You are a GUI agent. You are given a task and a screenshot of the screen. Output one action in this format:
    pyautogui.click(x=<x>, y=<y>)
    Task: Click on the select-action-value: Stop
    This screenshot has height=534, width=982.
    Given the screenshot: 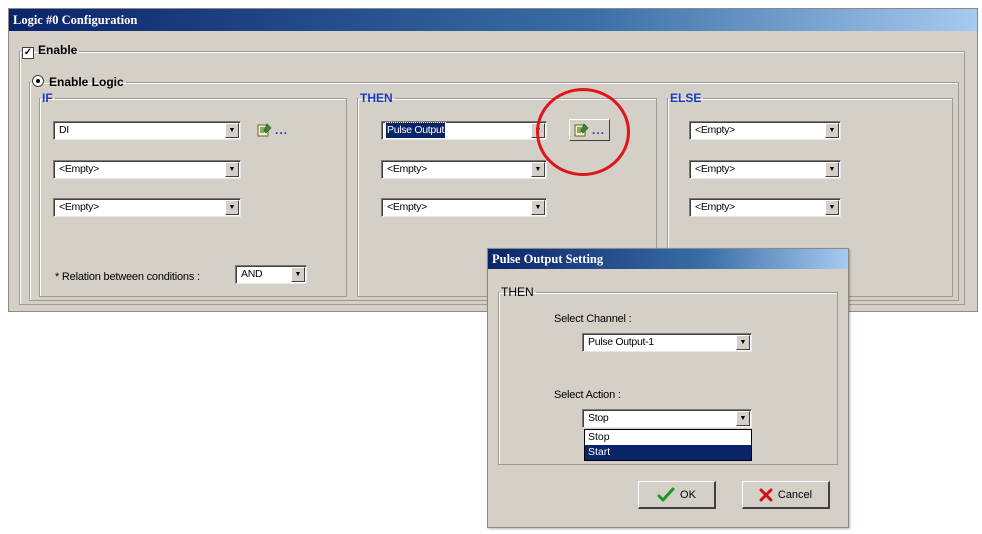 What is the action you would take?
    pyautogui.click(x=598, y=418)
    